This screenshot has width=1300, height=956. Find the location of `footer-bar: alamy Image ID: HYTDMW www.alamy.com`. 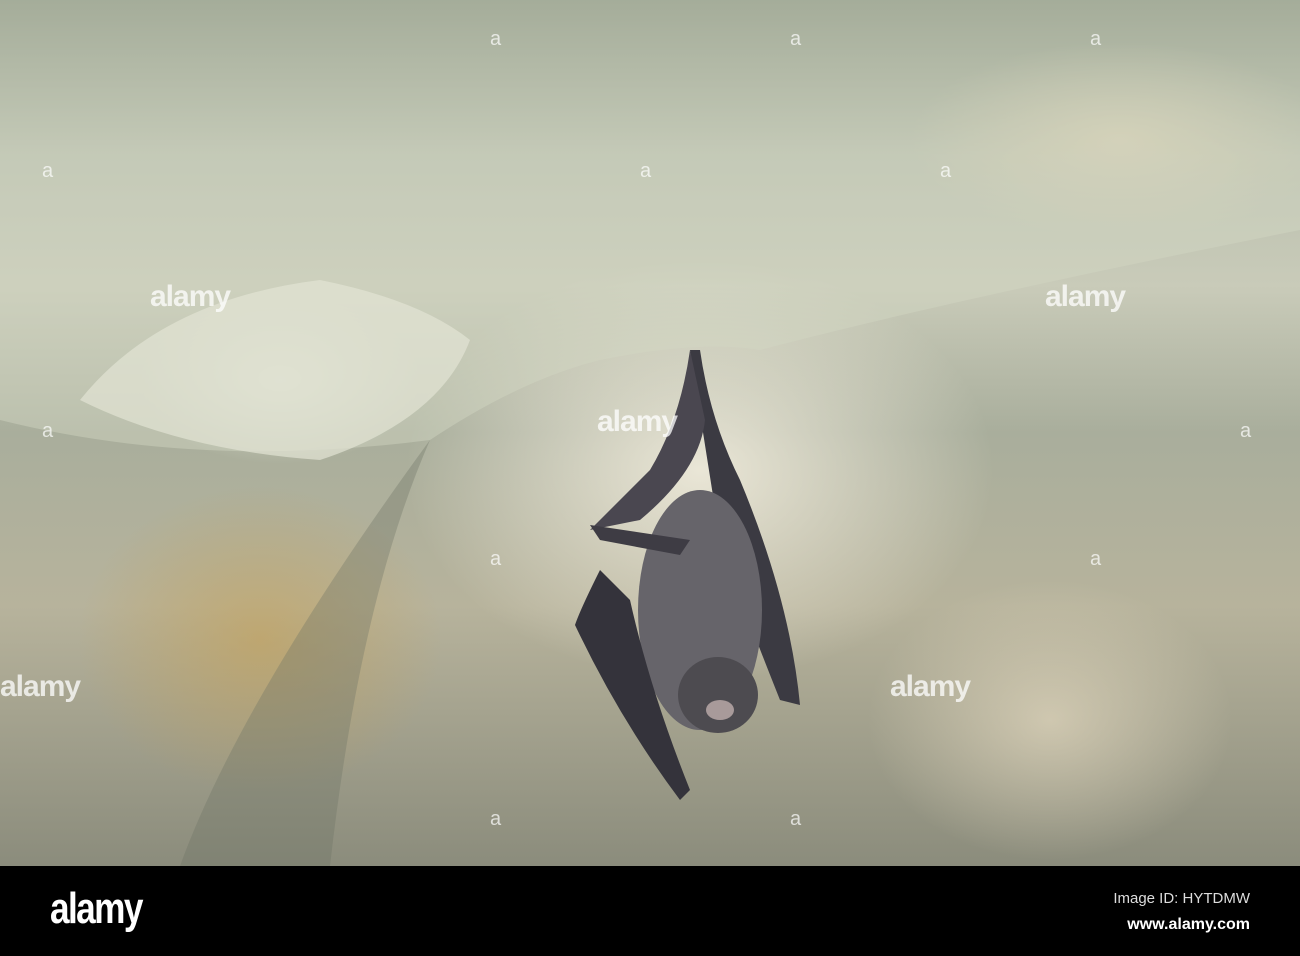

footer-bar: alamy Image ID: HYTDMW www.alamy.com is located at coordinates (650, 911).